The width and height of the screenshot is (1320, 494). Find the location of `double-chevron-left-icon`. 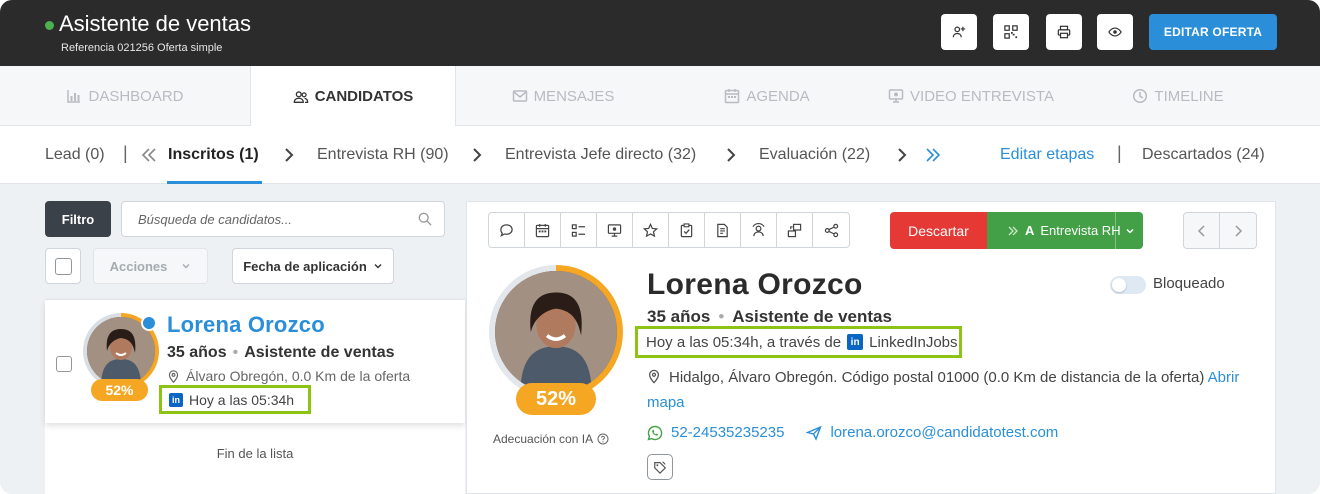

double-chevron-left-icon is located at coordinates (149, 155).